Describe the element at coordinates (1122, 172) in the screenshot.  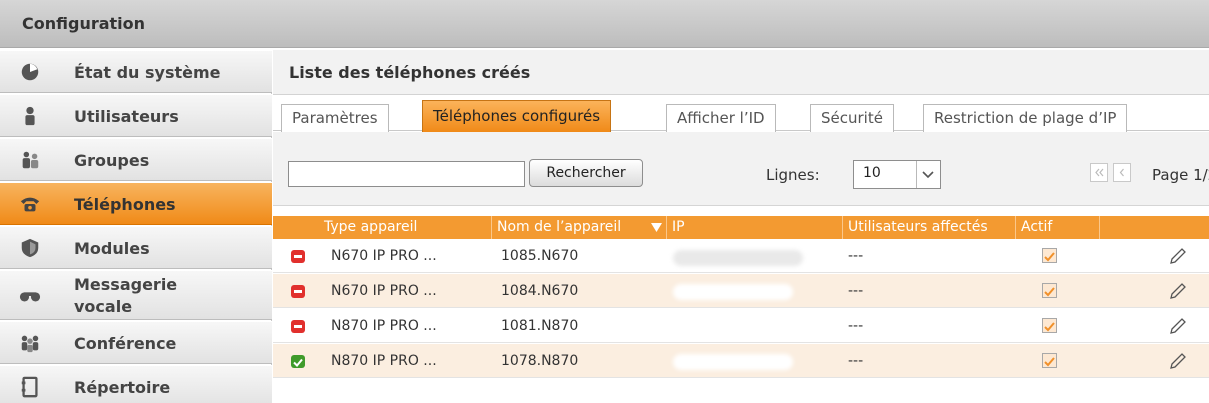
I see `previous-page-icon` at that location.